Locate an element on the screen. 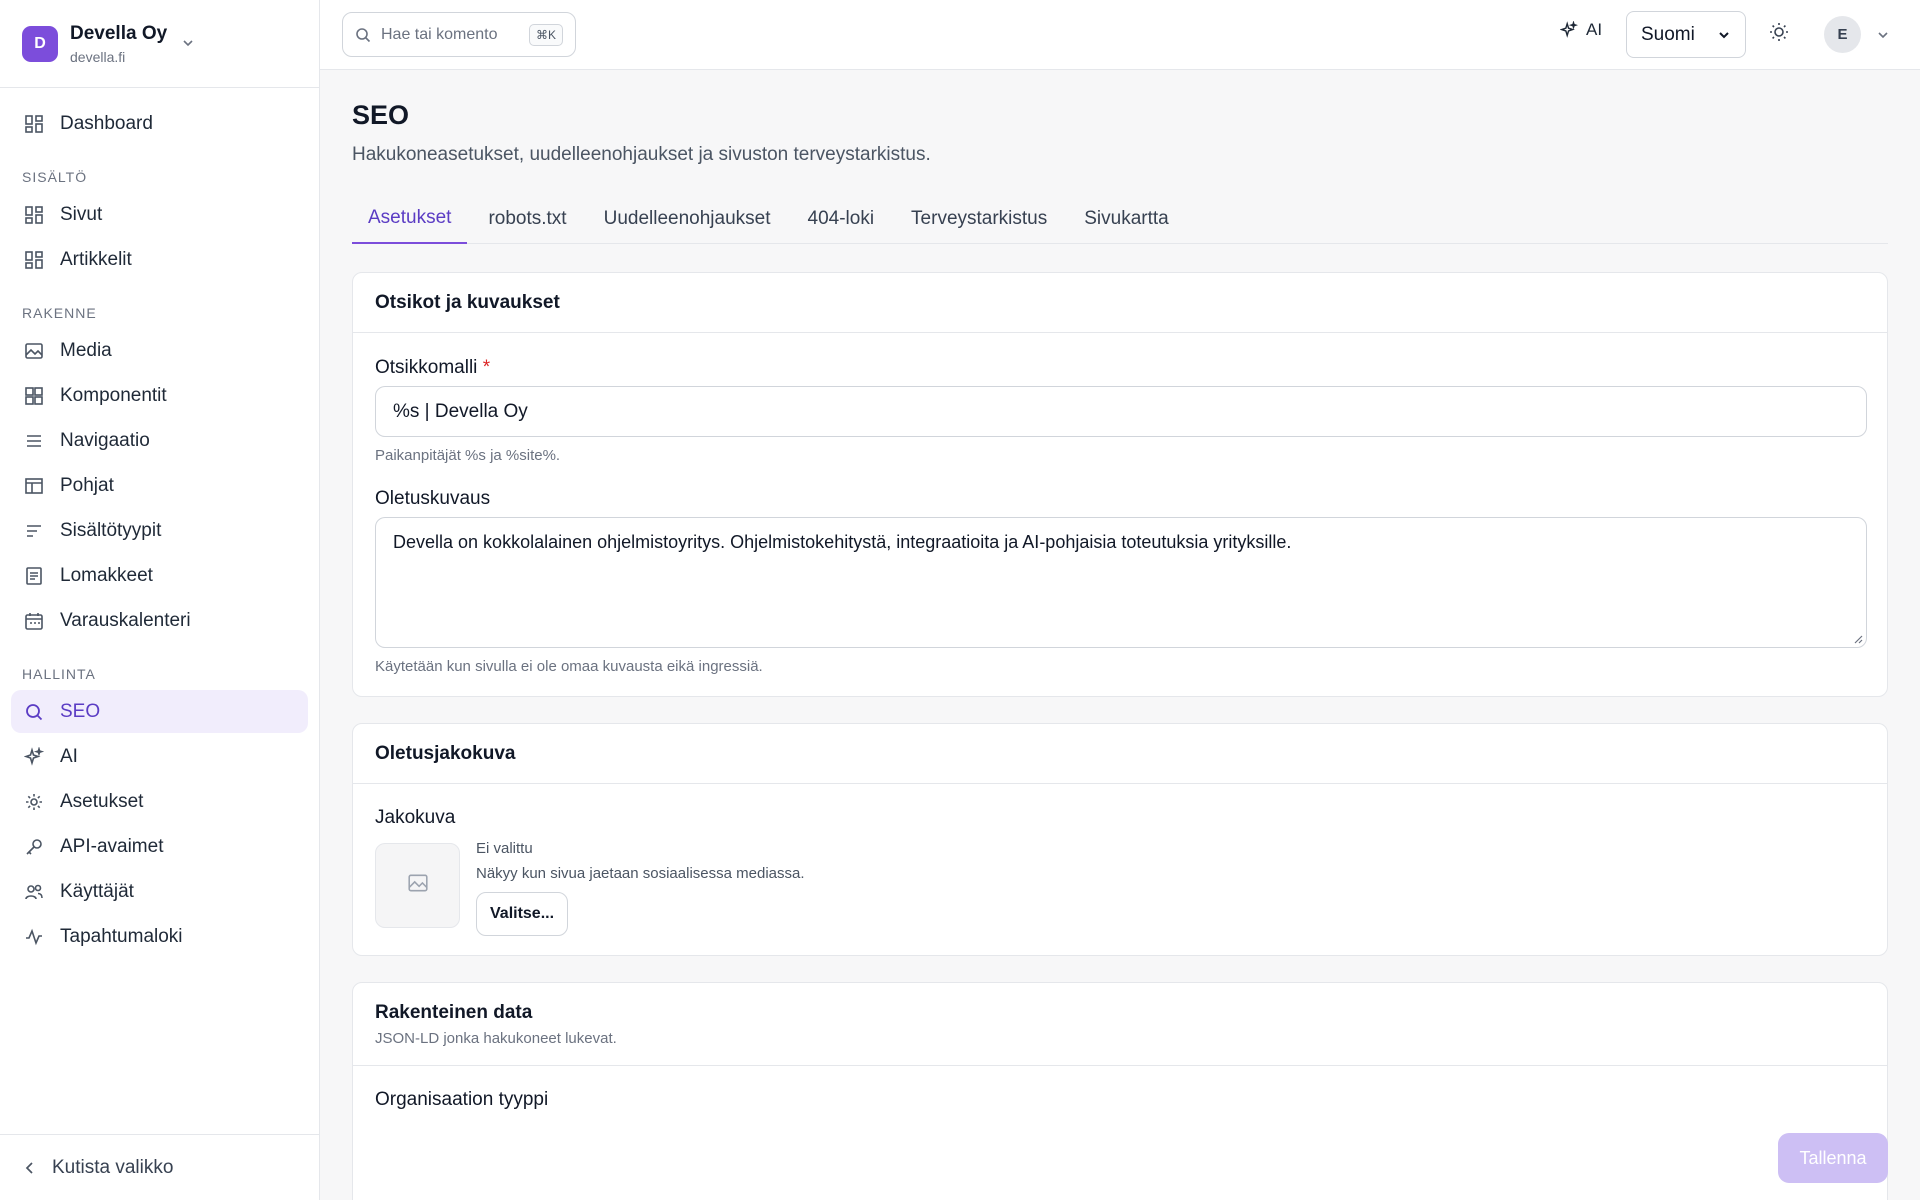  chevron-left-icon is located at coordinates (30, 1168).